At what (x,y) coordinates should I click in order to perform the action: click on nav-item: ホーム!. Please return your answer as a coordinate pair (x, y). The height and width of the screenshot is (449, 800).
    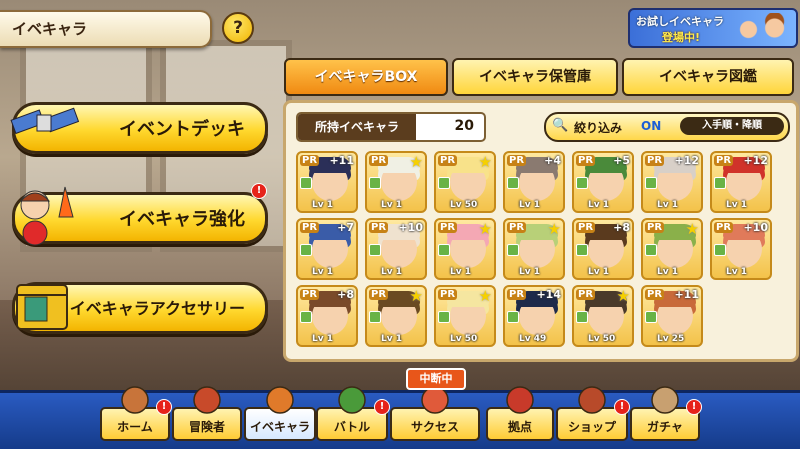
    Looking at the image, I should click on (136, 413).